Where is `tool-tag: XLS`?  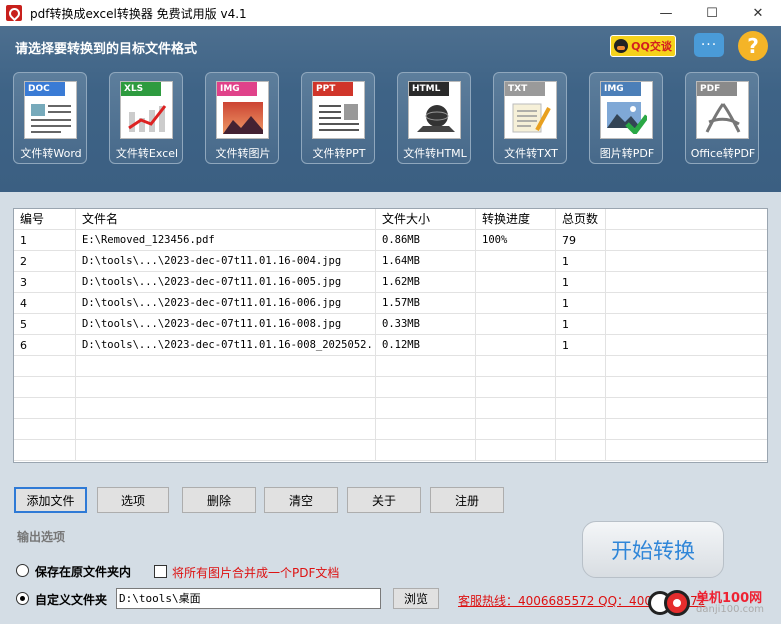
tool-tag: XLS is located at coordinates (141, 89).